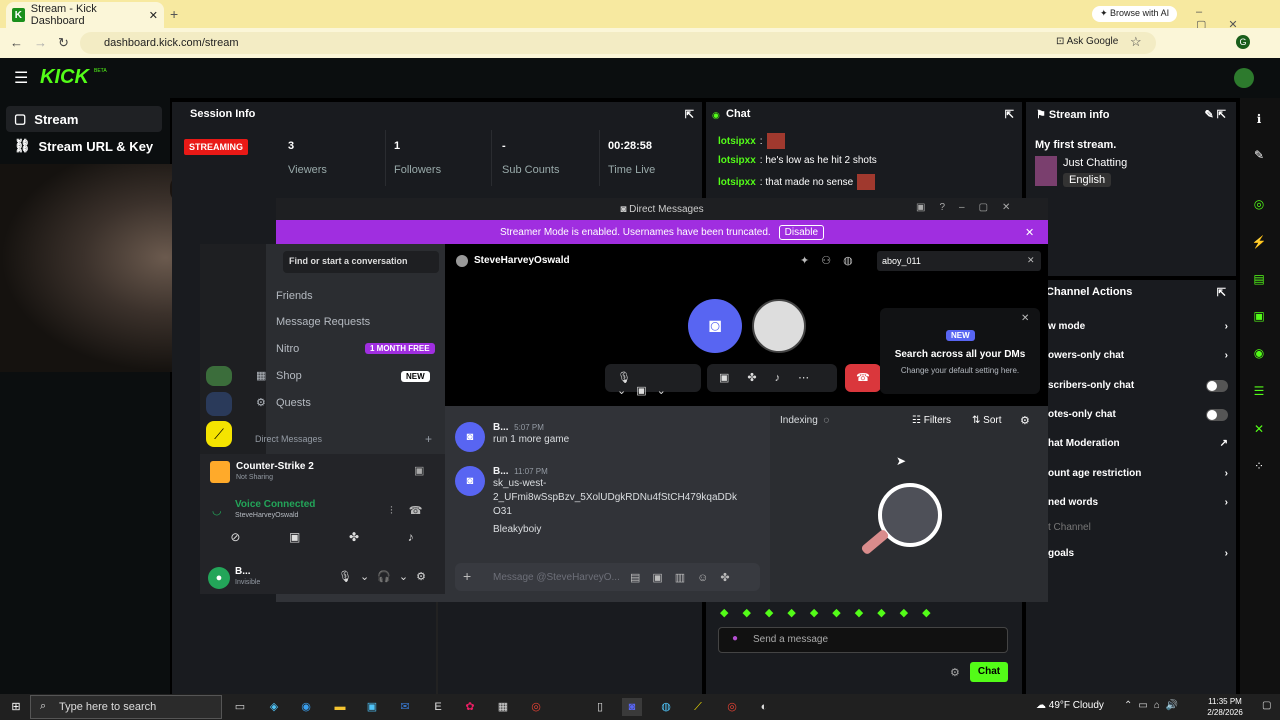 The width and height of the screenshot is (1280, 720). What do you see at coordinates (931, 420) in the screenshot?
I see `filters-button: ☷ Filters` at bounding box center [931, 420].